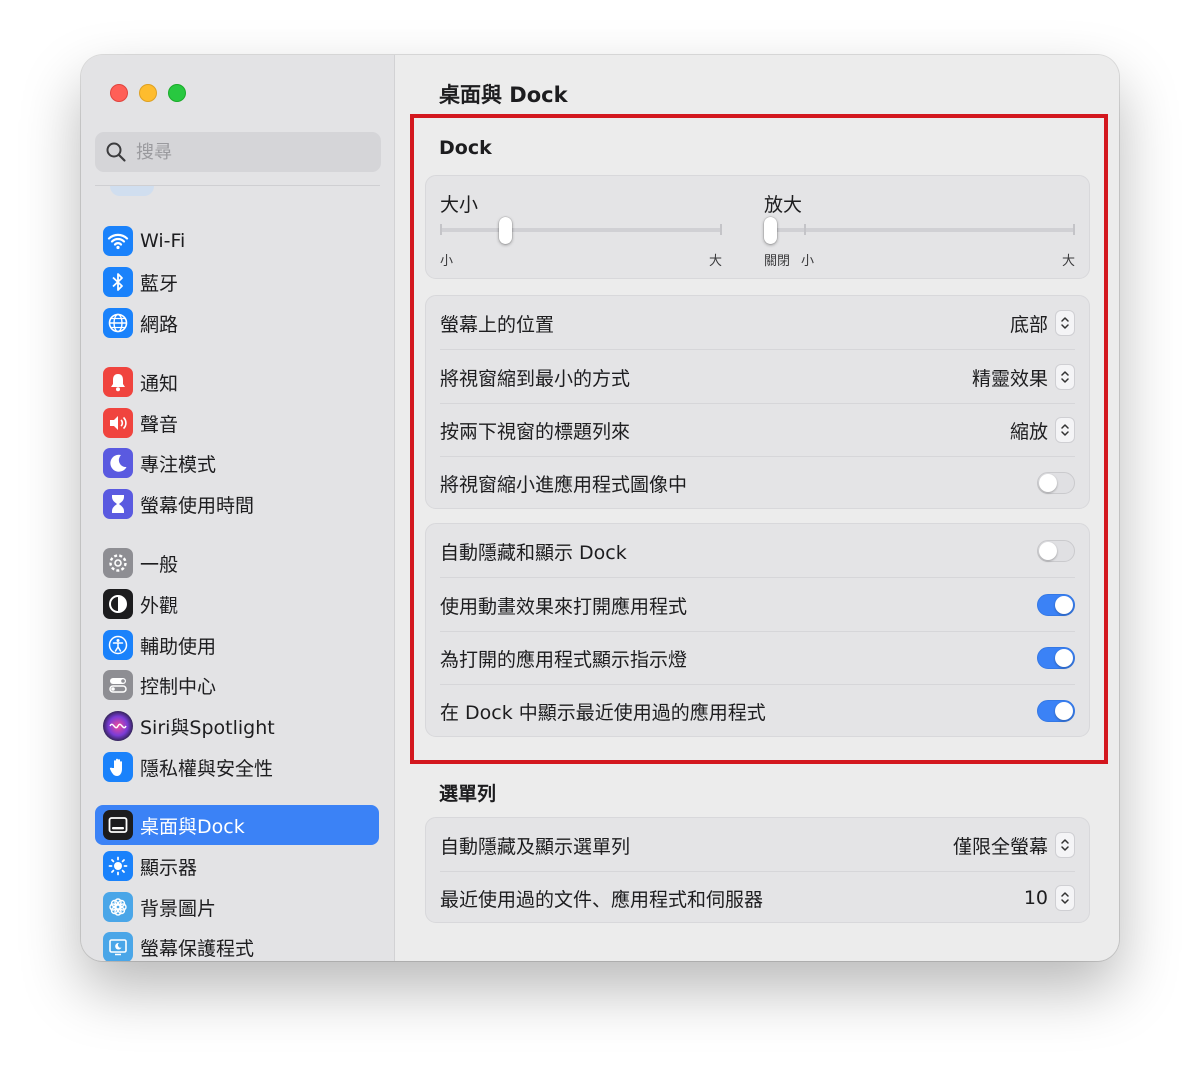  I want to click on minimize-effect-popup: 精靈效果, so click(1023, 377).